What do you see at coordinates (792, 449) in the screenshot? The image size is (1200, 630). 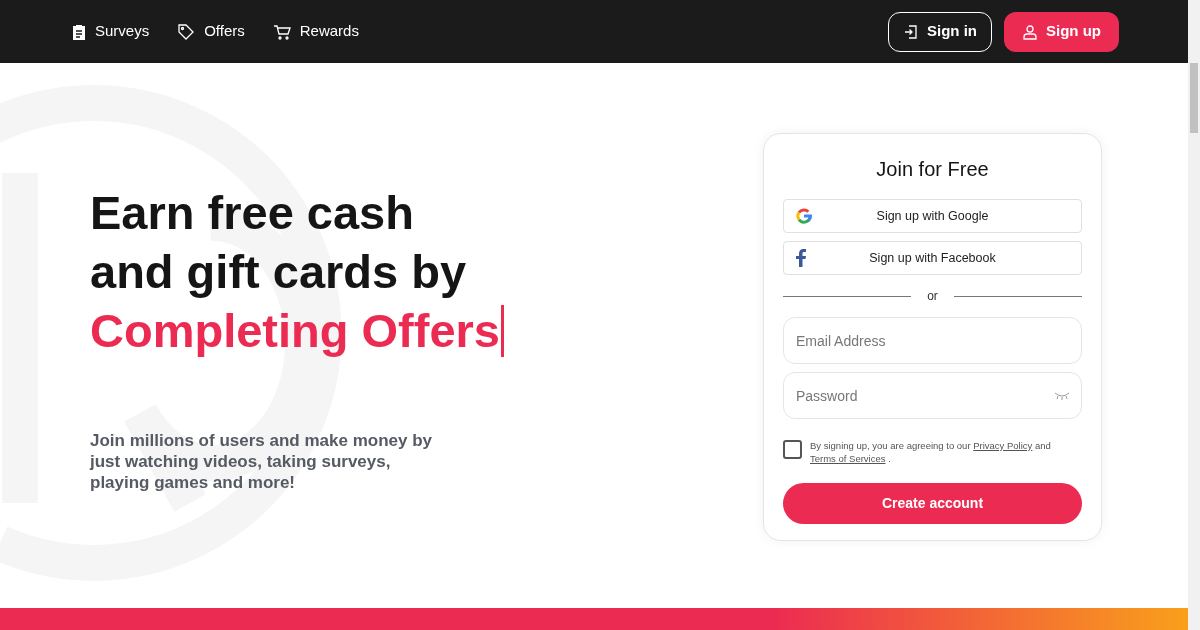 I see `terms-checkbox` at bounding box center [792, 449].